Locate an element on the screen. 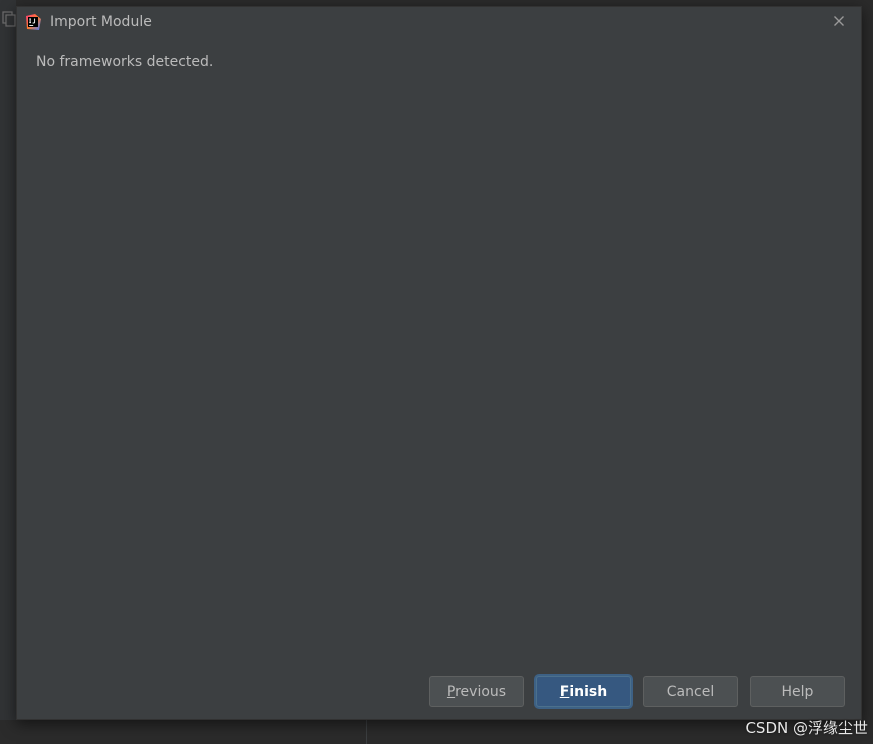  help-button: Help is located at coordinates (797, 691).